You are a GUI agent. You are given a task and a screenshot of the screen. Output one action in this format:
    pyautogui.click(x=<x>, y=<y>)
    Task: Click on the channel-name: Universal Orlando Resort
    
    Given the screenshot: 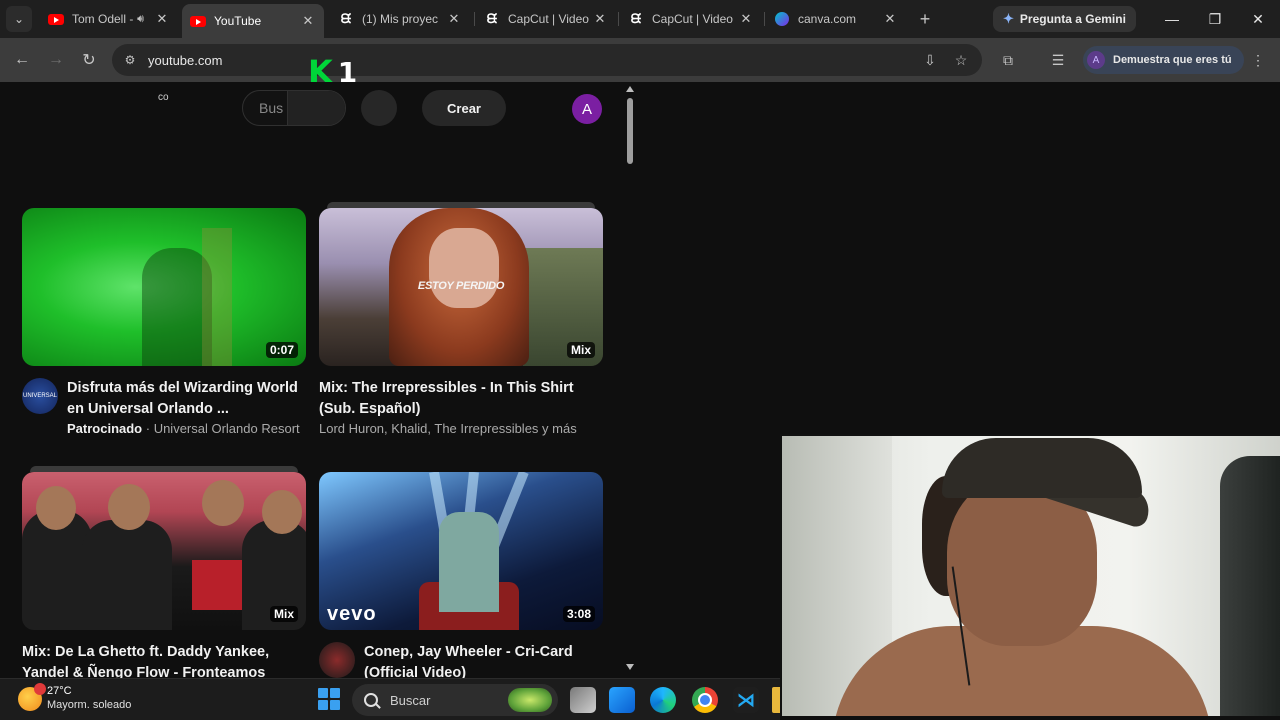 What is the action you would take?
    pyautogui.click(x=227, y=428)
    